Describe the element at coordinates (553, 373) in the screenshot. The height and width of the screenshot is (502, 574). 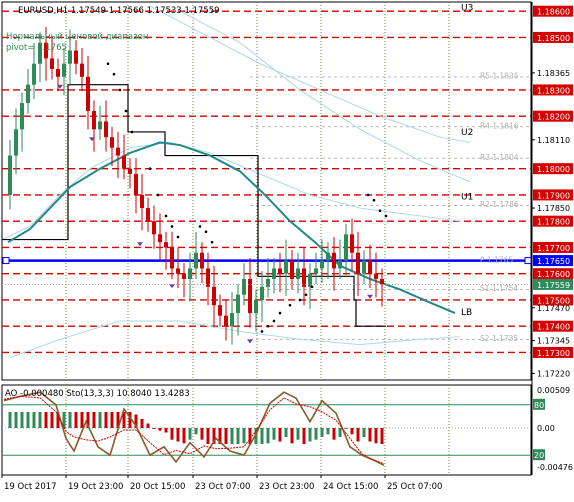
I see `price-axis-label: 1.17220` at that location.